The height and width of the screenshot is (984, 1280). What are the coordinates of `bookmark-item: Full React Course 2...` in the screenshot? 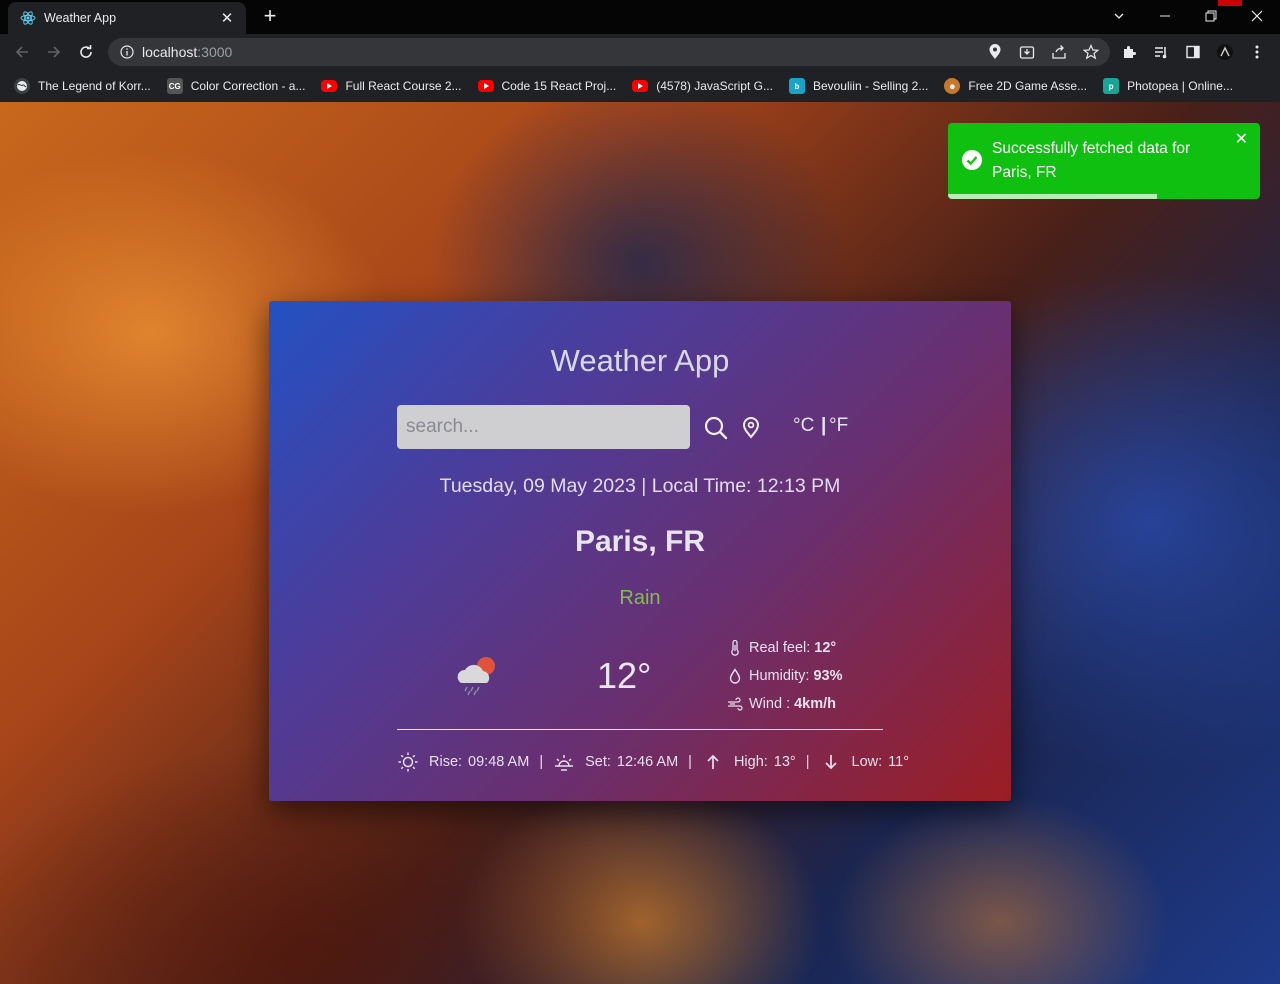 It's located at (391, 86).